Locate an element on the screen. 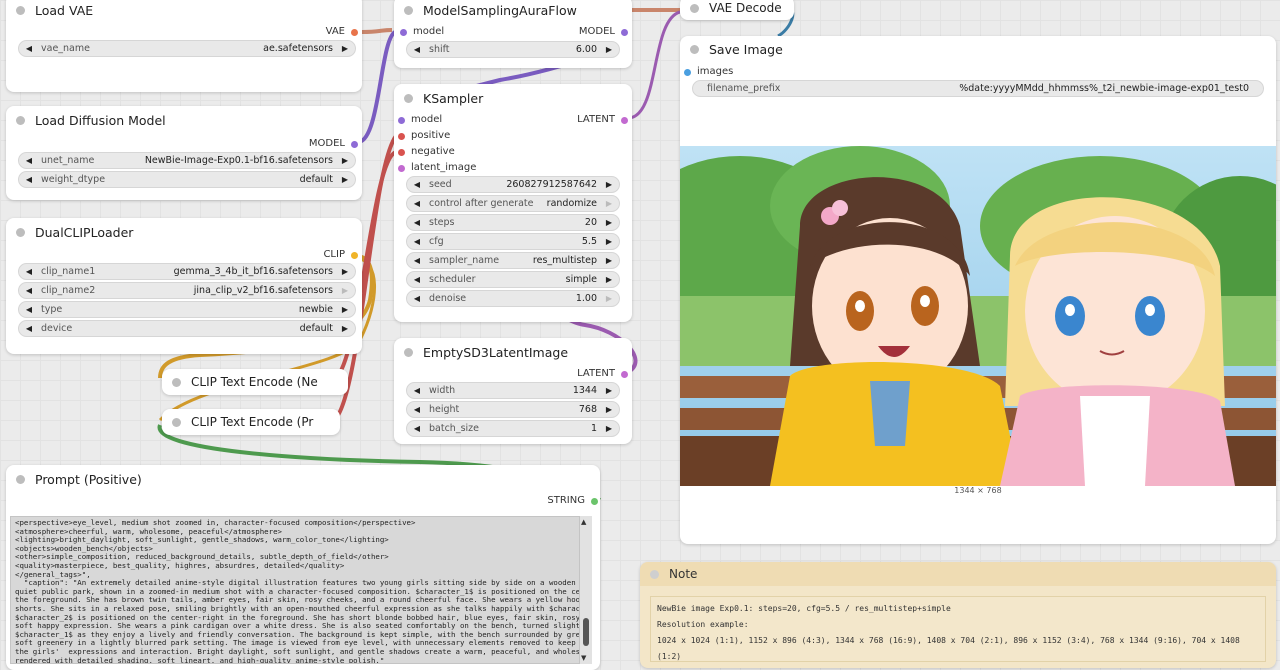 Image resolution: width=1280 pixels, height=670 pixels. prompt-scrollbar: ▲ ▼ is located at coordinates (586, 590).